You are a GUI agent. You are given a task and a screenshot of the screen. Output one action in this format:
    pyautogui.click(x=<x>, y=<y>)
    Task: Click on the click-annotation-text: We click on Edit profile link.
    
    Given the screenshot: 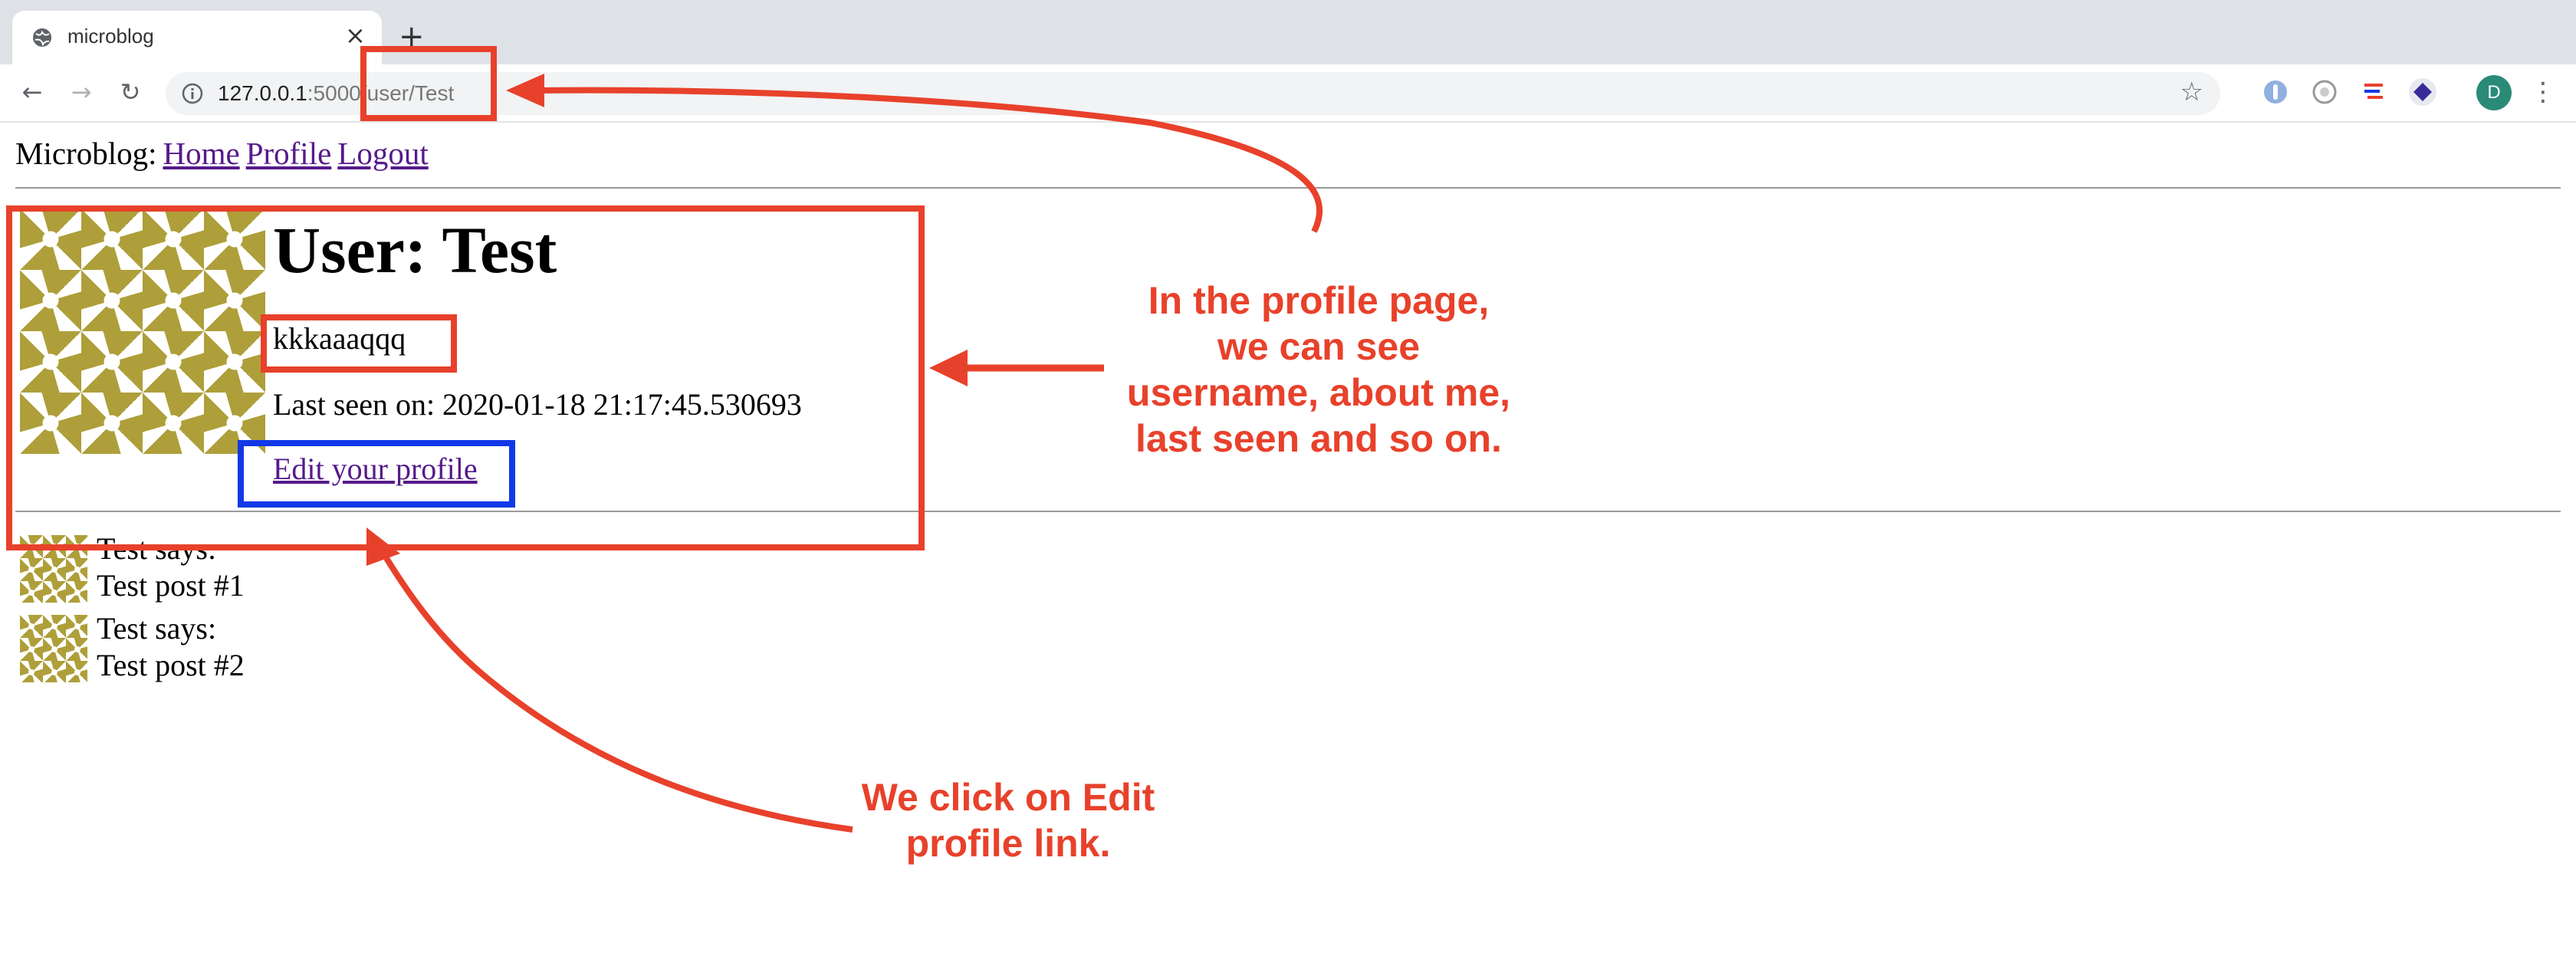 What is the action you would take?
    pyautogui.click(x=1008, y=820)
    